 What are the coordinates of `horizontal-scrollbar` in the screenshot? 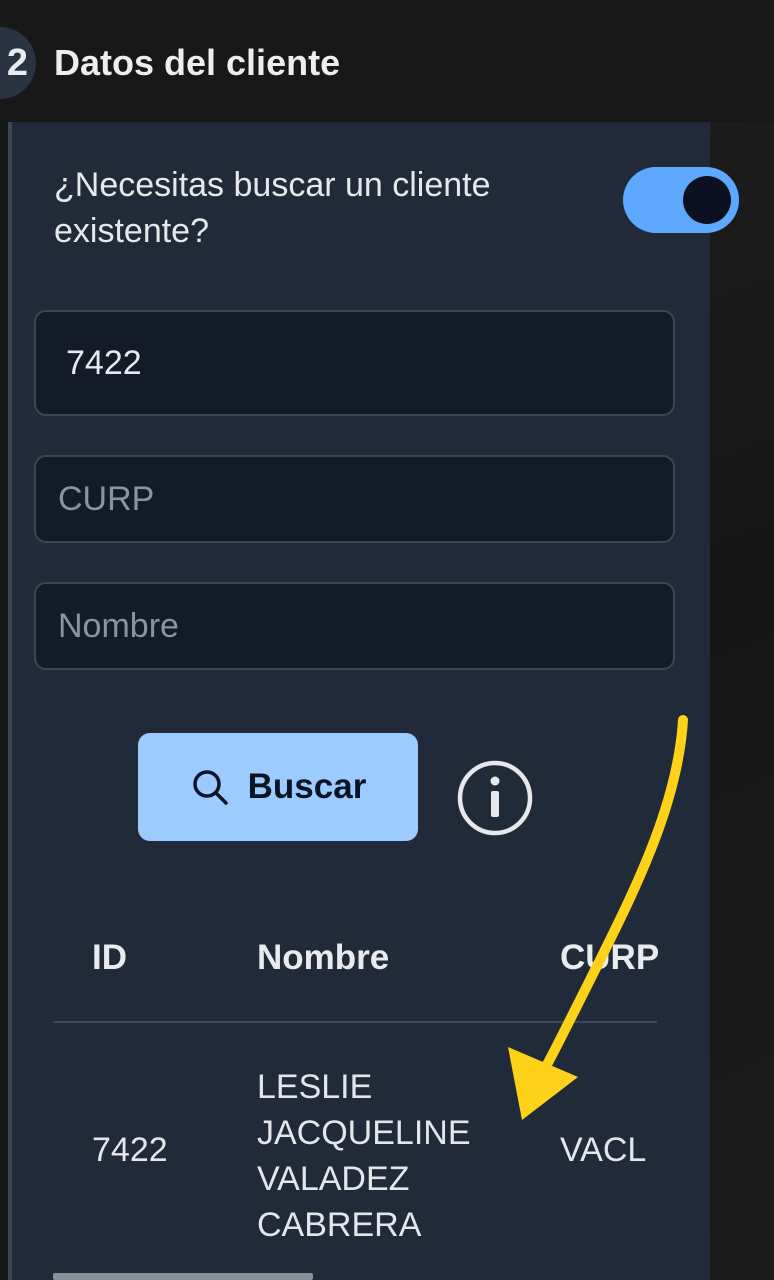 It's located at (183, 1276).